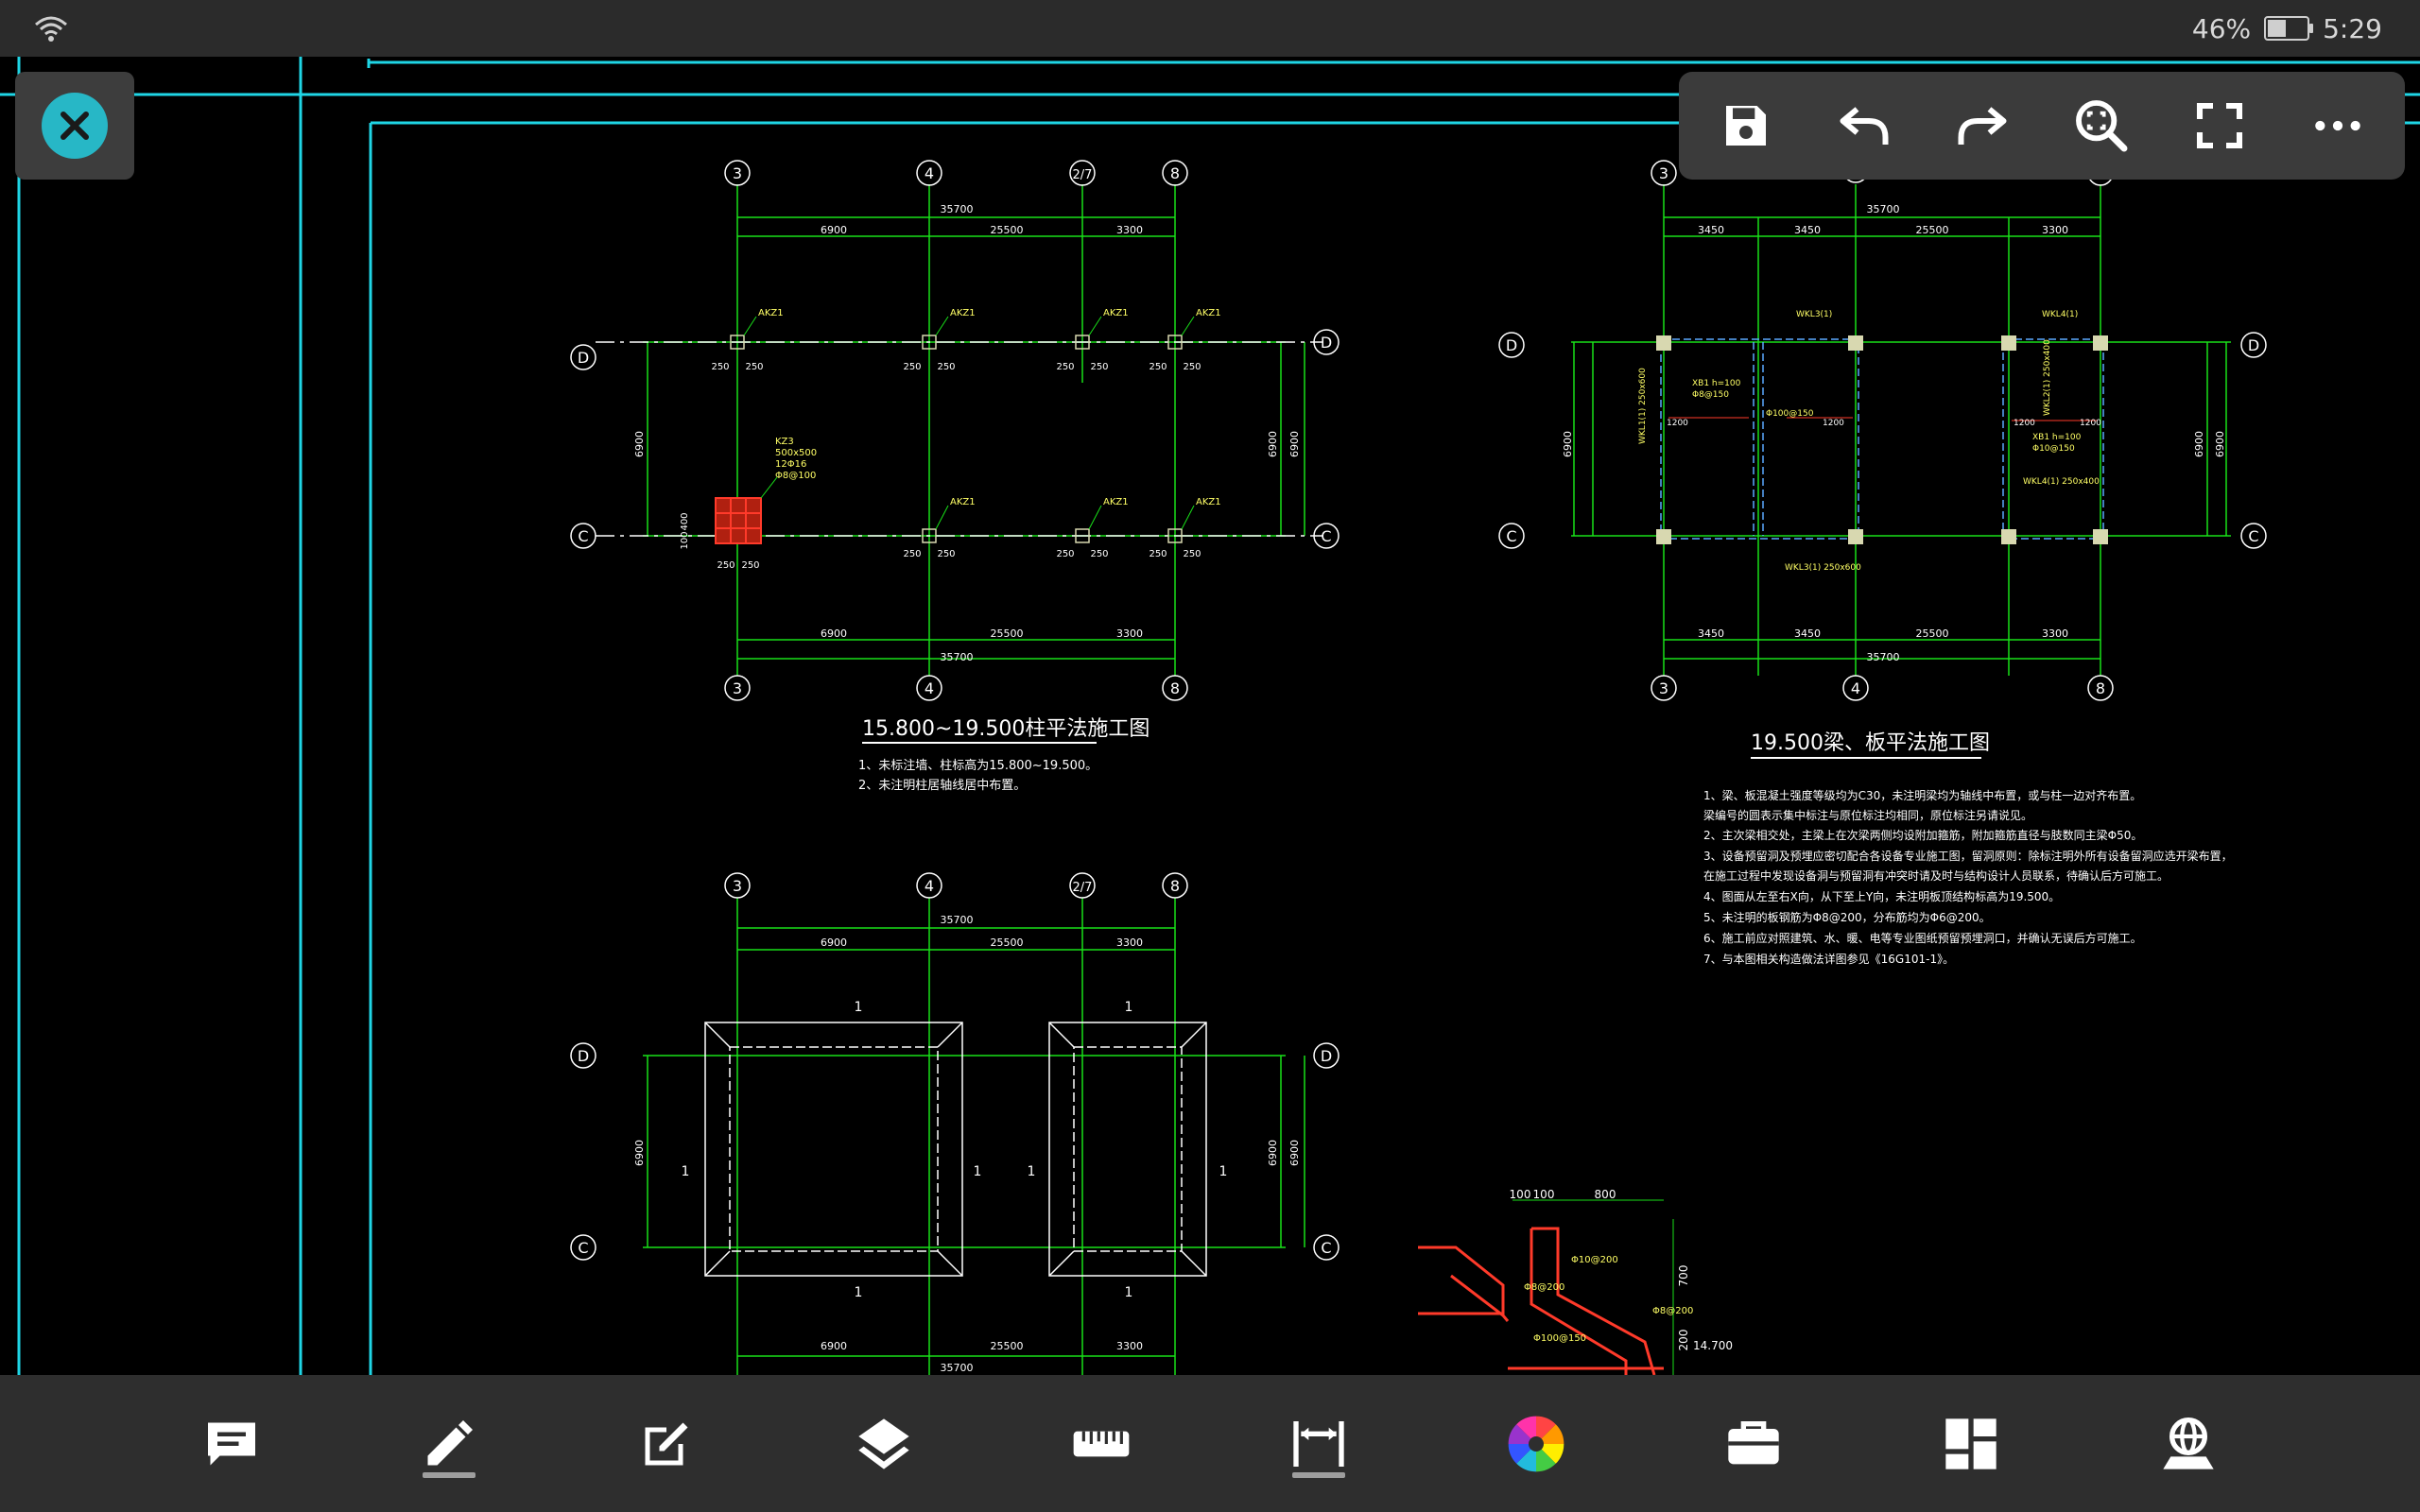 The image size is (2420, 1512). Describe the element at coordinates (2188, 1444) in the screenshot. I see `3d-view-button` at that location.